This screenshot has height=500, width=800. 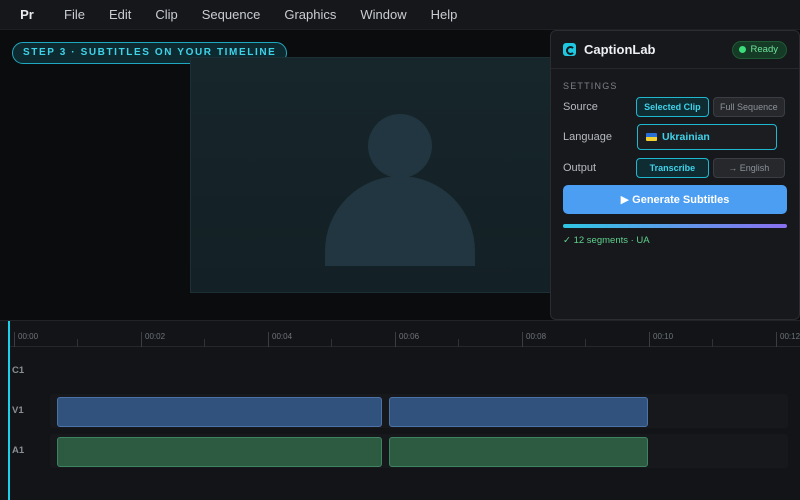 I want to click on menu-sequence: Sequence, so click(x=231, y=14).